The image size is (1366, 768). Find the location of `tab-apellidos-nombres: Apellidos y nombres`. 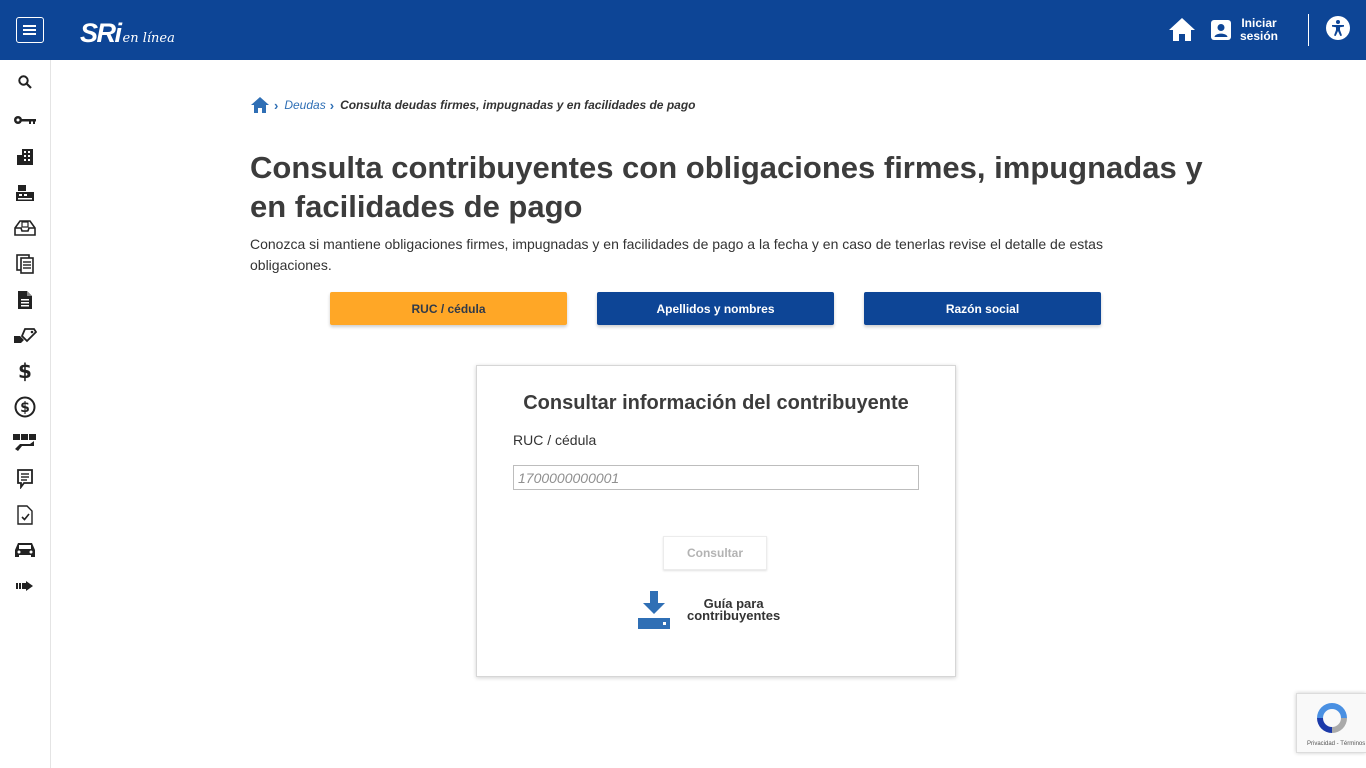

tab-apellidos-nombres: Apellidos y nombres is located at coordinates (715, 308).